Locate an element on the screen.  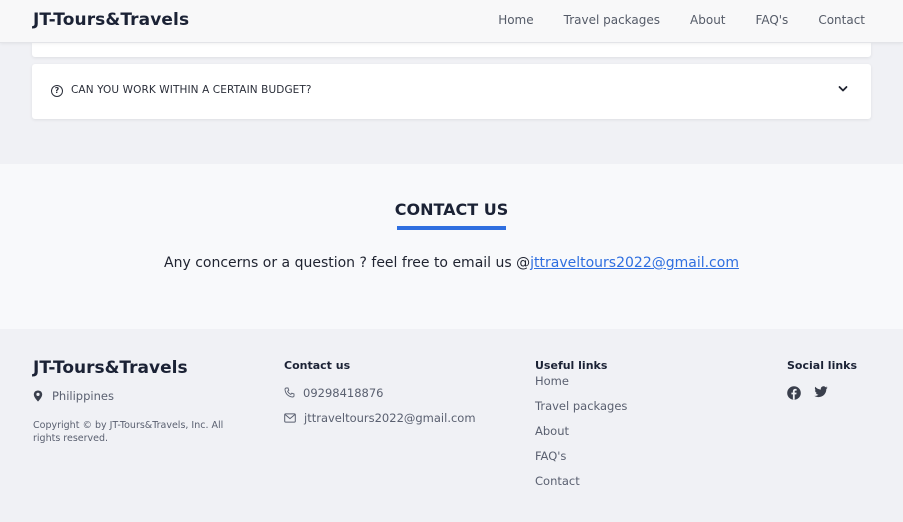
faq-item-budget: ? CAN YOU WORK WITHIN A CERTAIN BUDGET? is located at coordinates (451, 91).